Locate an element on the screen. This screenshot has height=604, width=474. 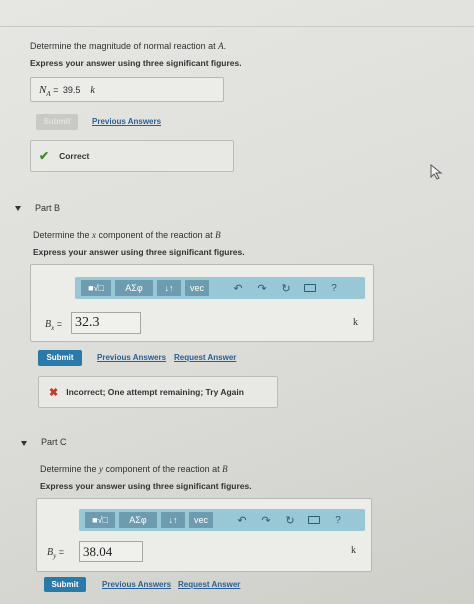
part-b-math-toolbar: ■√□ ΑΣφ ↓↑ vec ↶ ↷ ↻ ? is located at coordinates (220, 288).